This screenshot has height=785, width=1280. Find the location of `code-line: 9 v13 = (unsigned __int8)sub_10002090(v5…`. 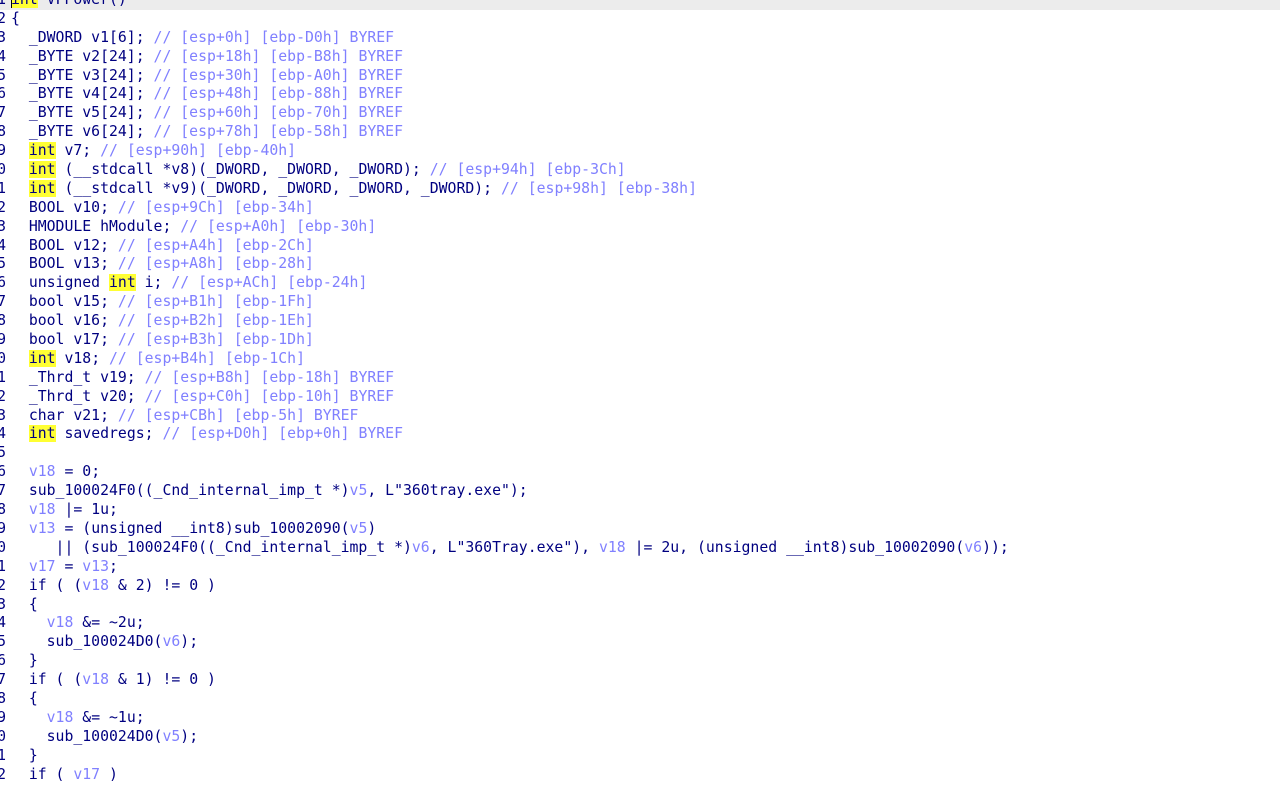

code-line: 9 v13 = (unsigned __int8)sub_10002090(v5… is located at coordinates (640, 529).